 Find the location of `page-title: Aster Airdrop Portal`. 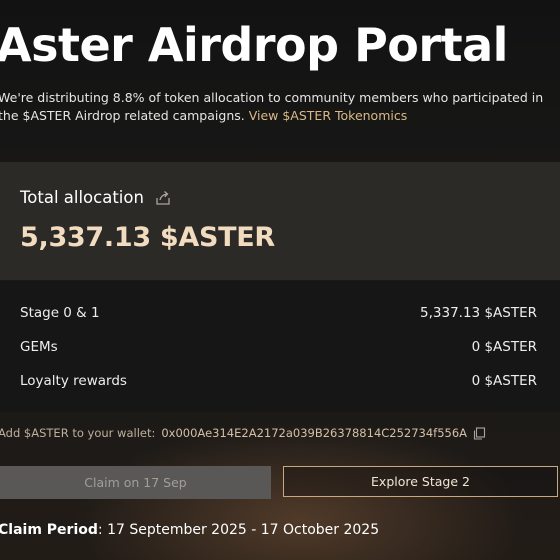

page-title: Aster Airdrop Portal is located at coordinates (254, 45).